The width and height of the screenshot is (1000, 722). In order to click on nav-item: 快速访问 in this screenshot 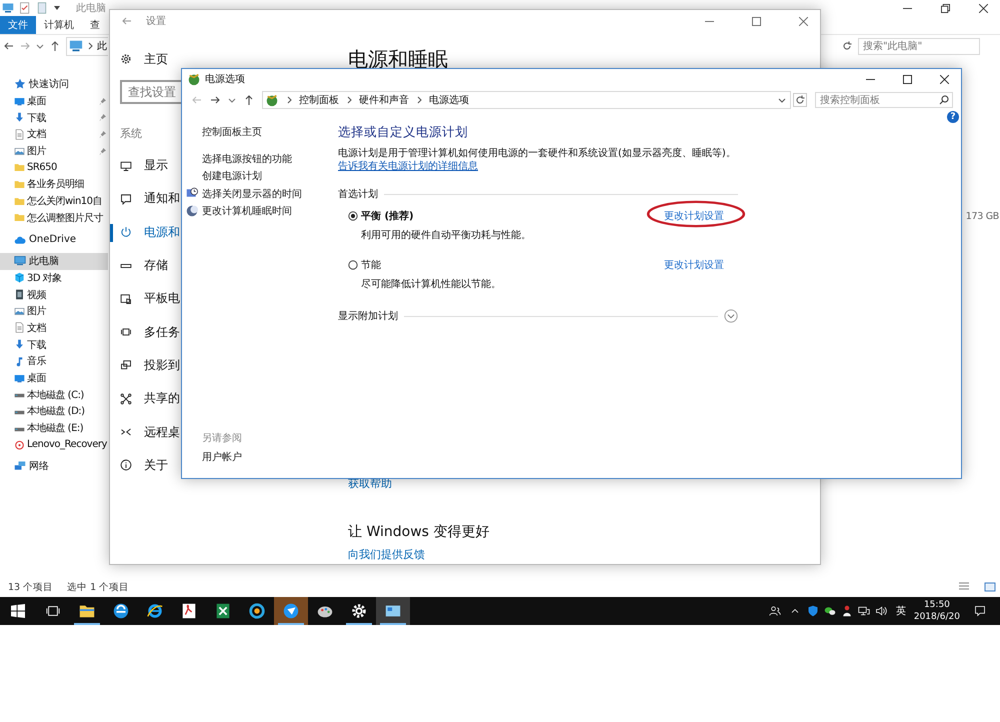, I will do `click(54, 84)`.